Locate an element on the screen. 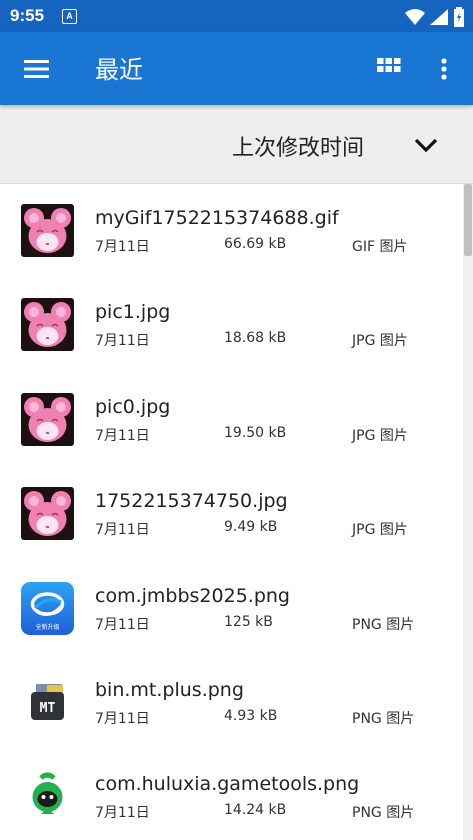 Image resolution: width=473 pixels, height=840 pixels. file-size: 19.50 kB is located at coordinates (255, 433).